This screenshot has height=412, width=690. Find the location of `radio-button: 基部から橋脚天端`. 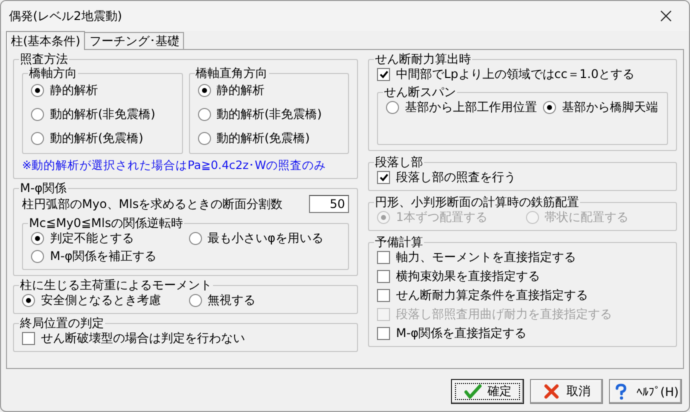

radio-button: 基部から橋脚天端 is located at coordinates (600, 107).